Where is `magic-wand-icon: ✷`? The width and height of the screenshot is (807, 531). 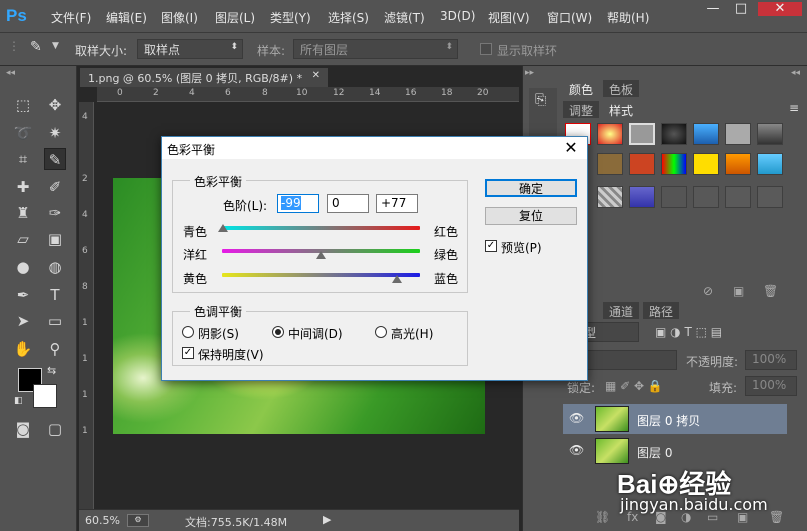 magic-wand-icon: ✷ is located at coordinates (55, 133).